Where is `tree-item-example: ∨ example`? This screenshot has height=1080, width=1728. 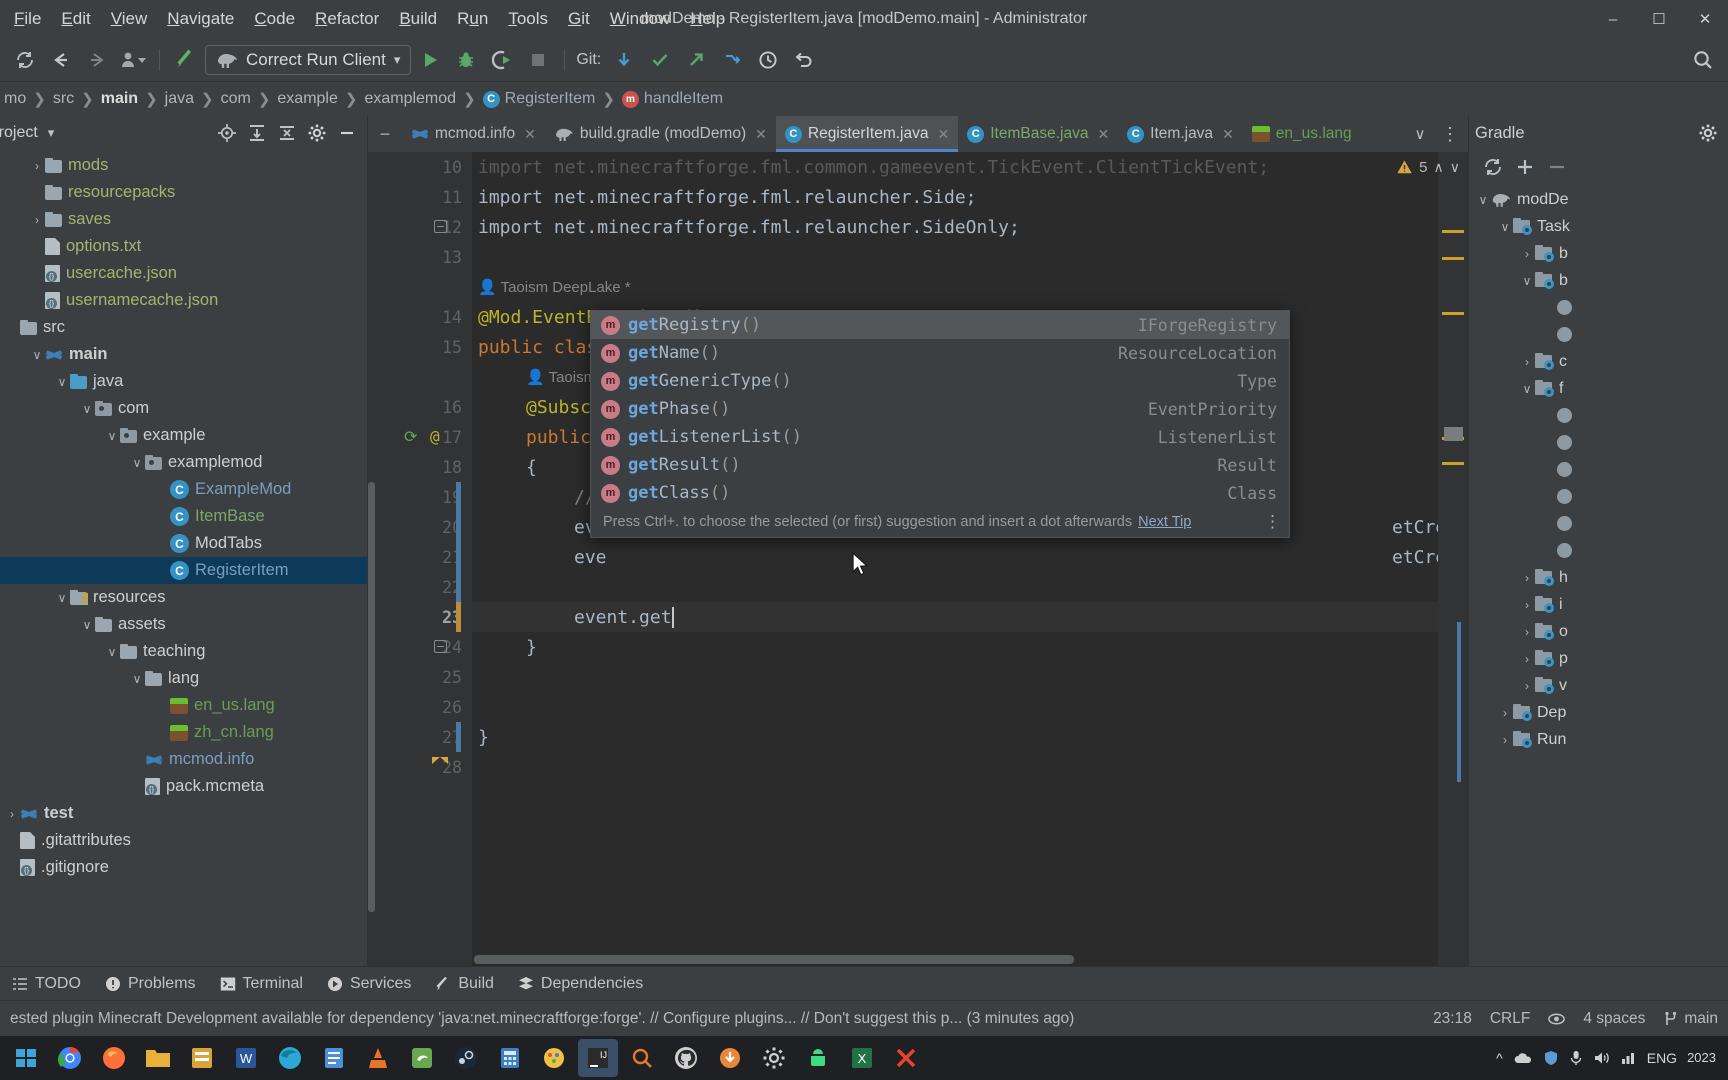
tree-item-example: ∨ example is located at coordinates (183, 435).